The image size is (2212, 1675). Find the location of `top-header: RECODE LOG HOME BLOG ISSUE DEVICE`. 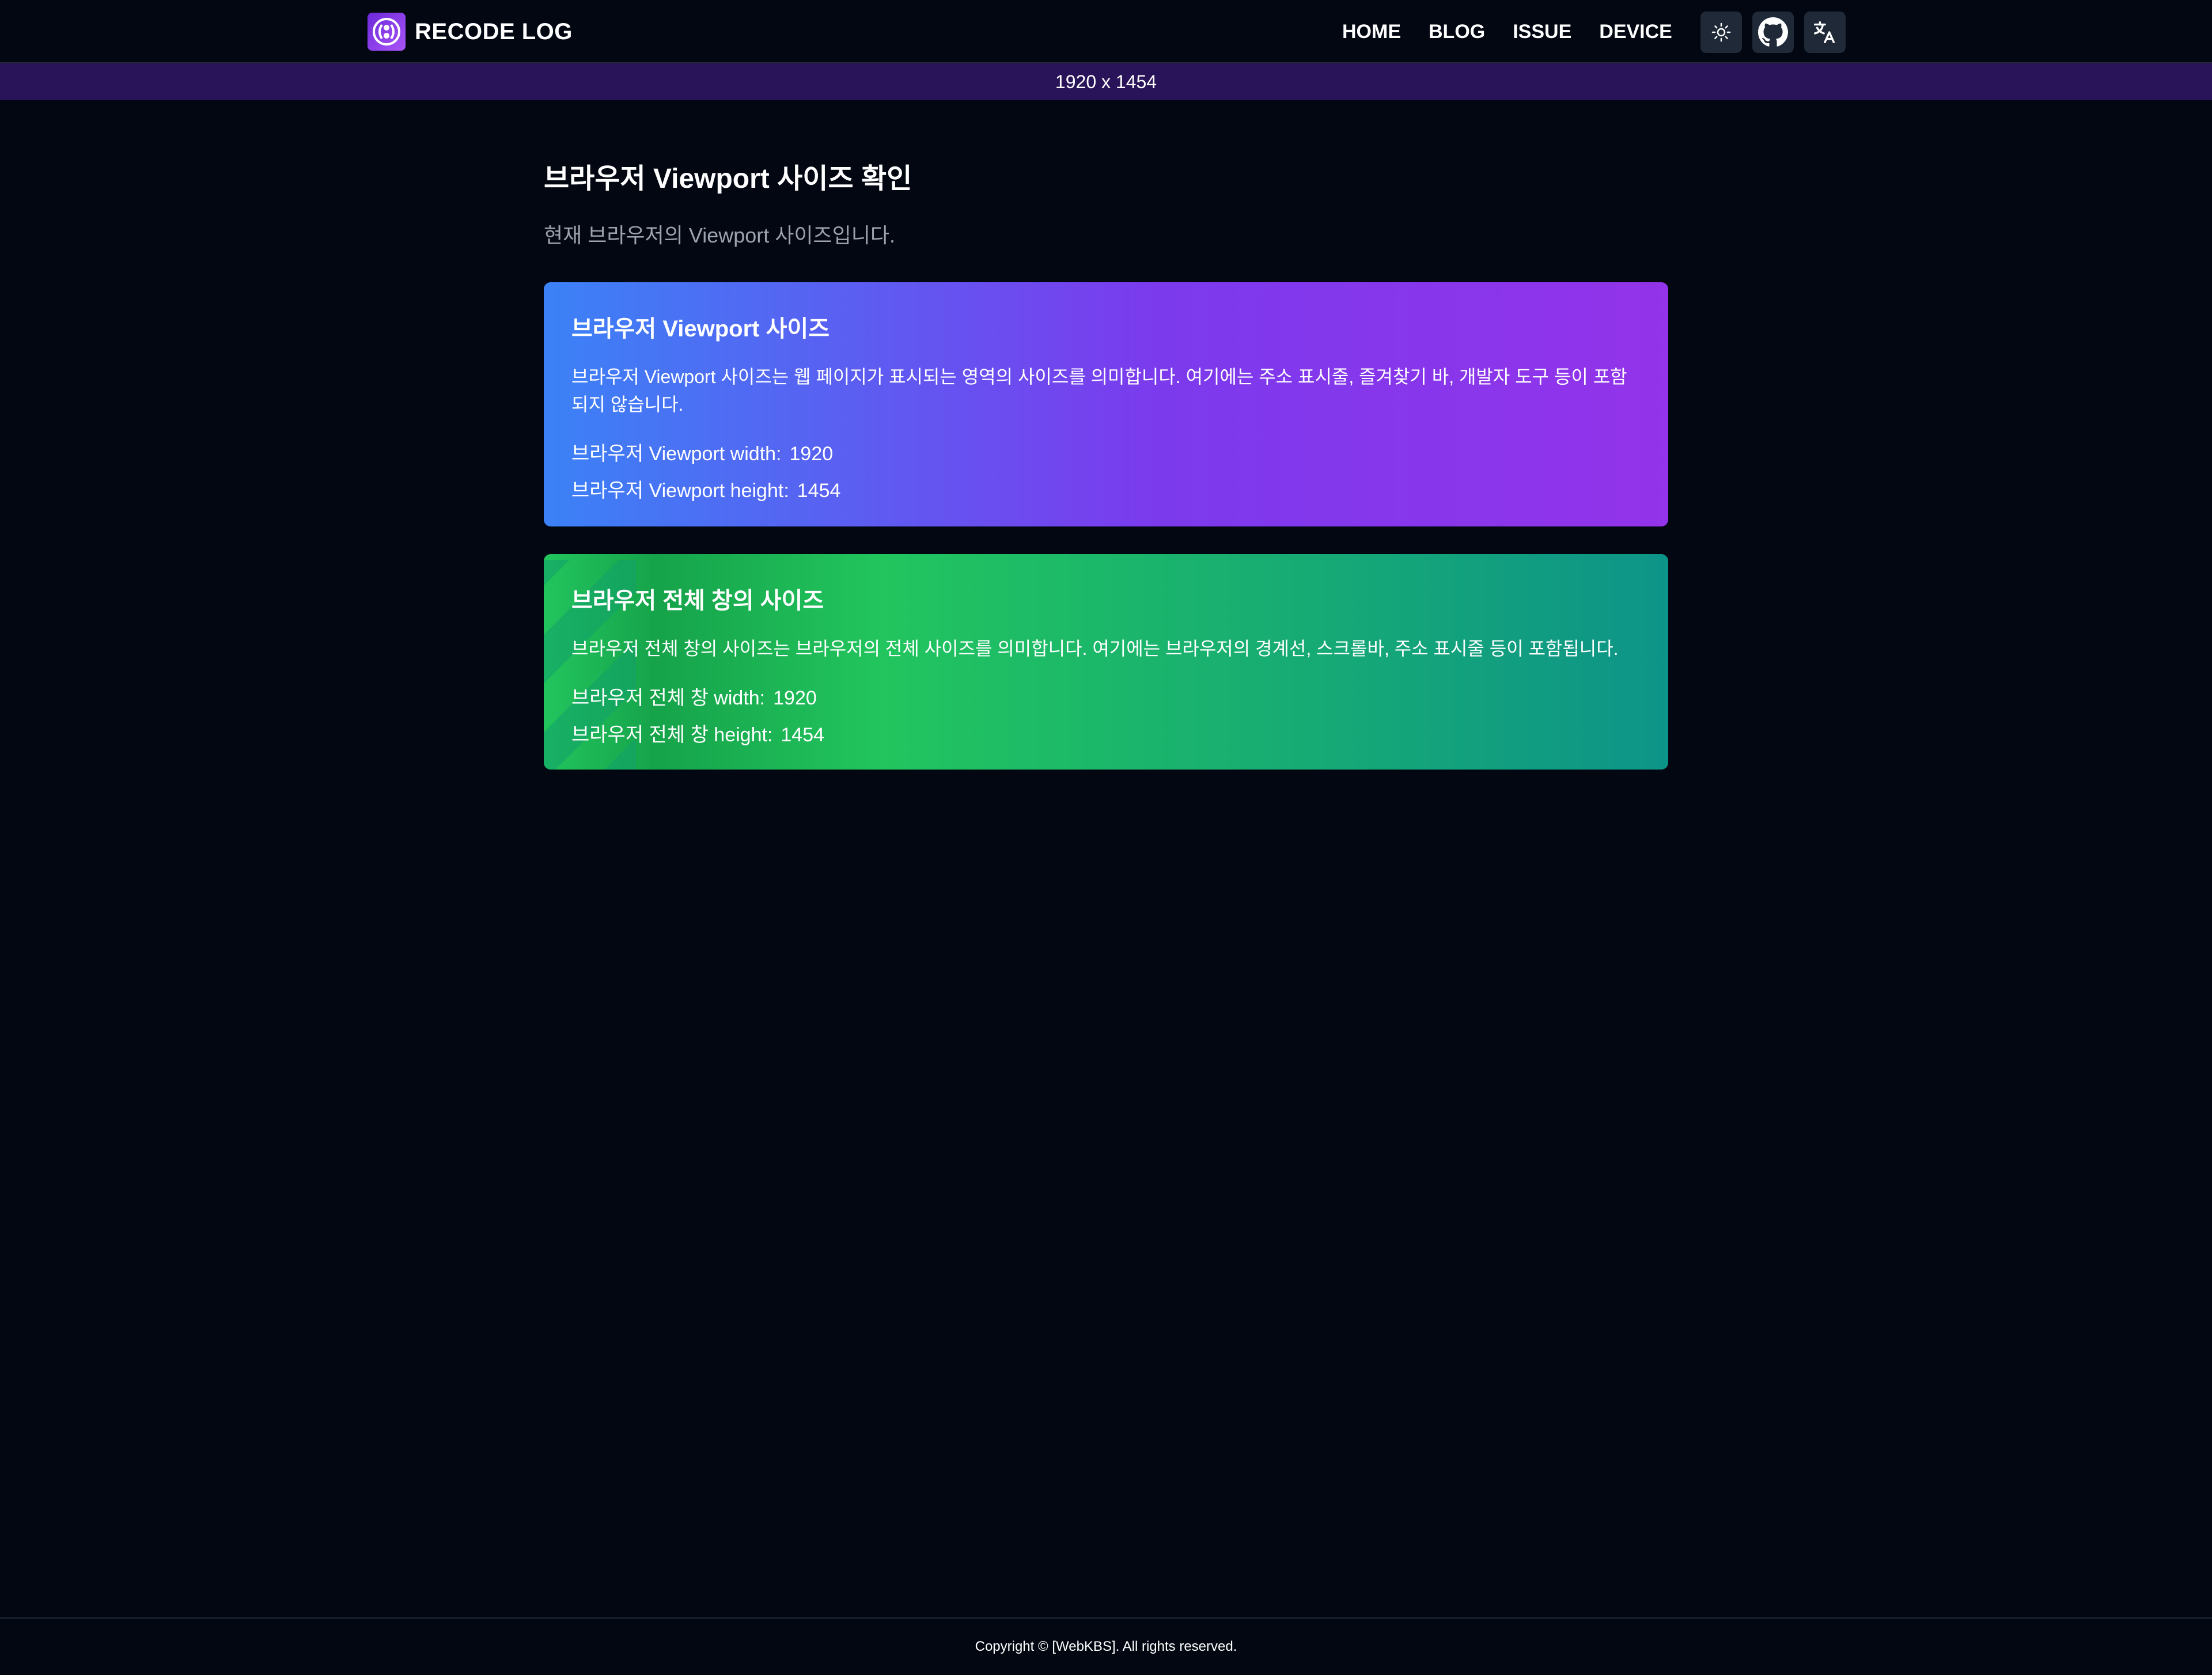

top-header: RECODE LOG HOME BLOG ISSUE DEVICE is located at coordinates (1106, 31).